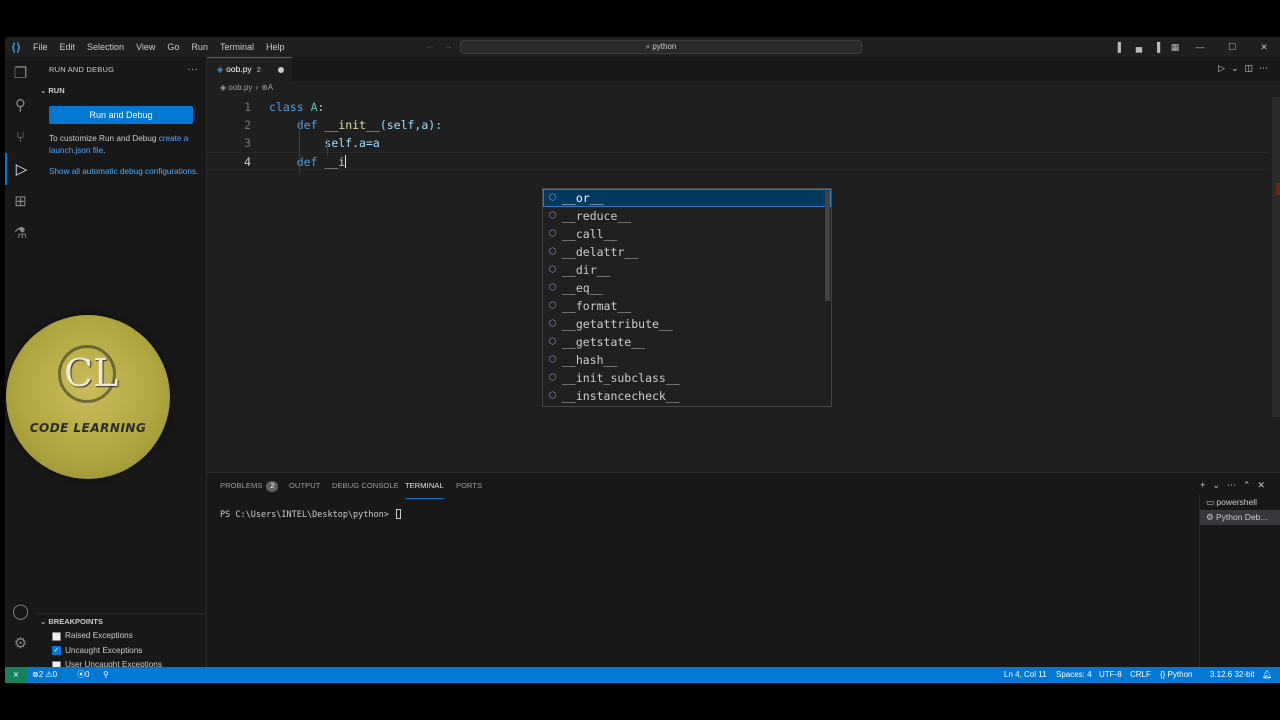 This screenshot has width=1280, height=720. I want to click on toggle-sidebar-icon: ▌, so click(1121, 47).